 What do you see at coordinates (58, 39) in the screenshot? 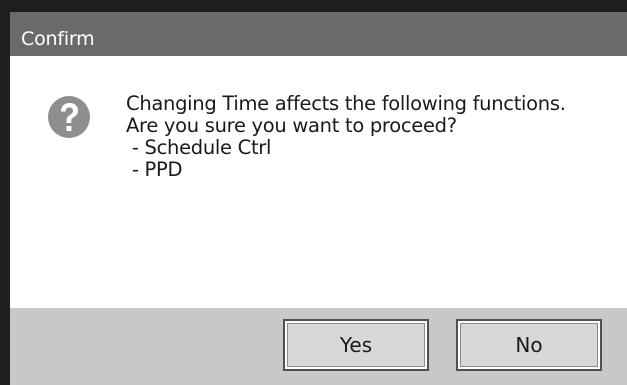
I see `dialog-title: Confirm` at bounding box center [58, 39].